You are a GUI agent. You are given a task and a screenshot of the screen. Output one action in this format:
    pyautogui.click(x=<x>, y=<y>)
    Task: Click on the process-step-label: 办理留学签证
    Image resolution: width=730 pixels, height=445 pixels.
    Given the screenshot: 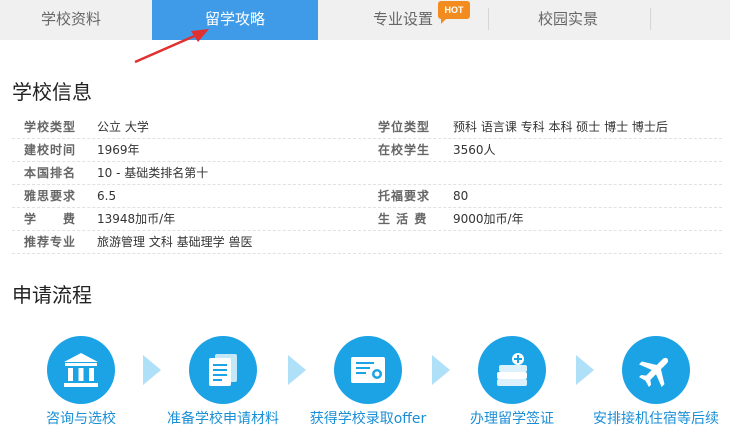 What is the action you would take?
    pyautogui.click(x=512, y=419)
    